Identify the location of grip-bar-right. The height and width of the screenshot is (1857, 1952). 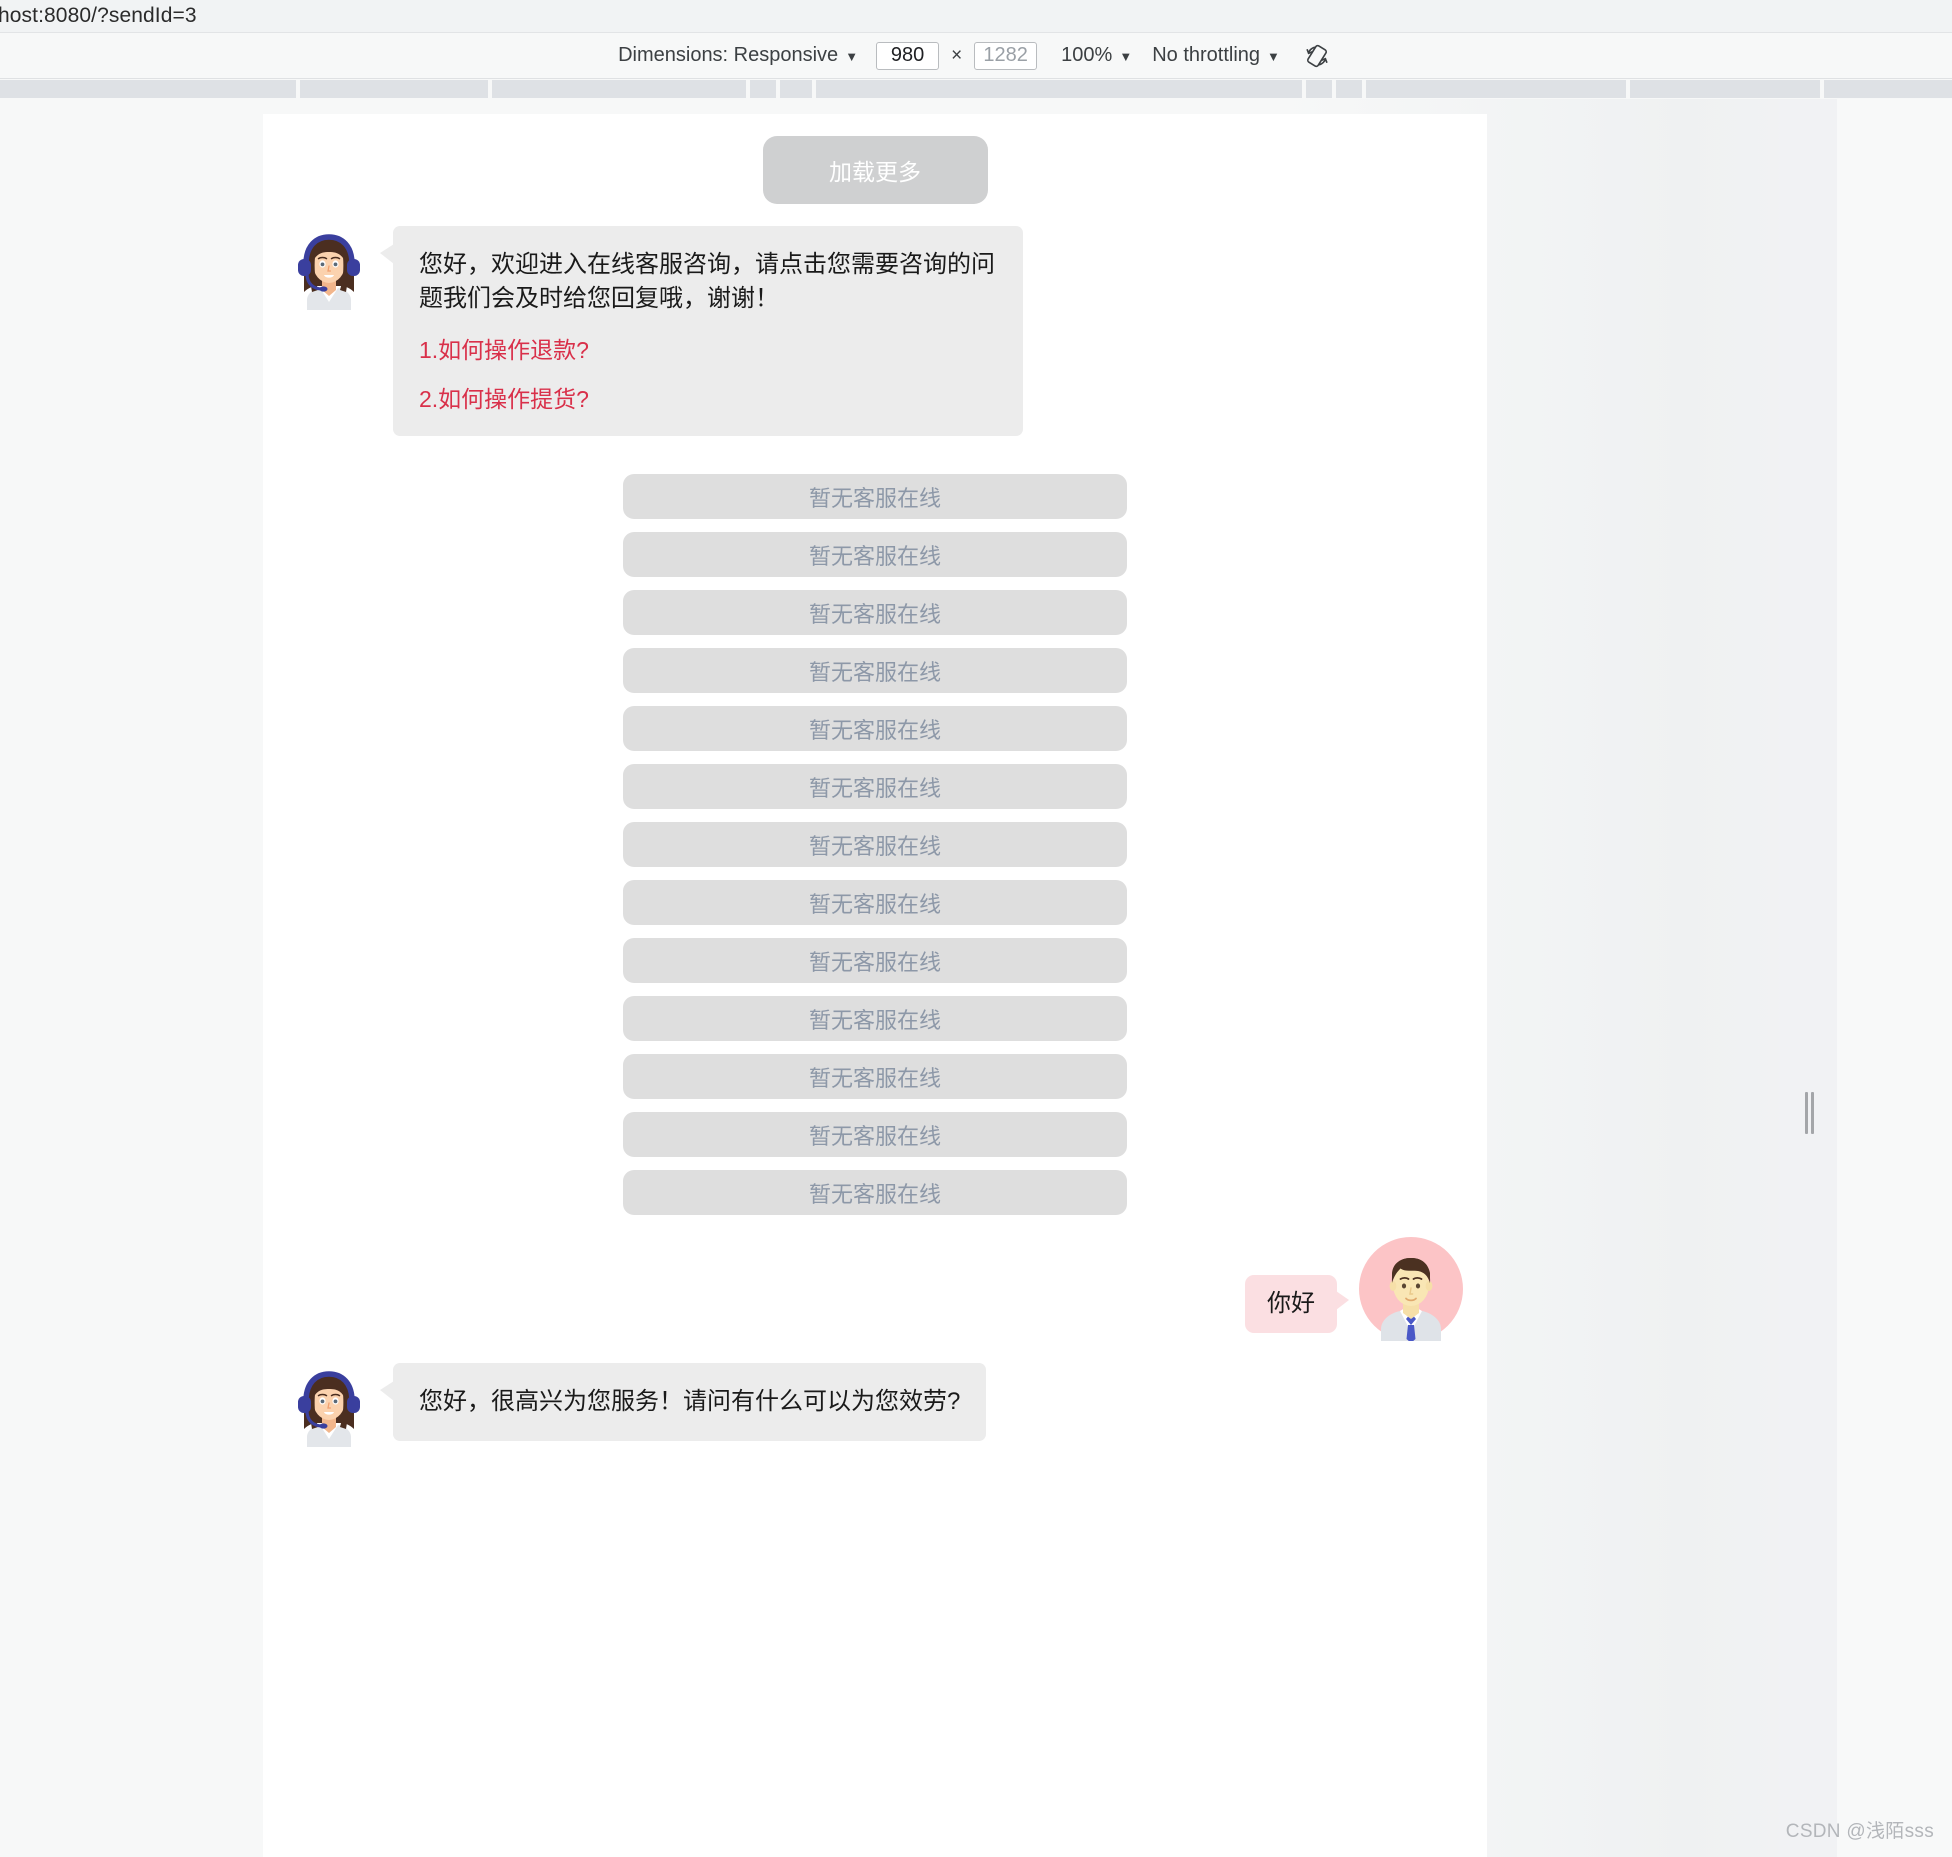
(1812, 1113).